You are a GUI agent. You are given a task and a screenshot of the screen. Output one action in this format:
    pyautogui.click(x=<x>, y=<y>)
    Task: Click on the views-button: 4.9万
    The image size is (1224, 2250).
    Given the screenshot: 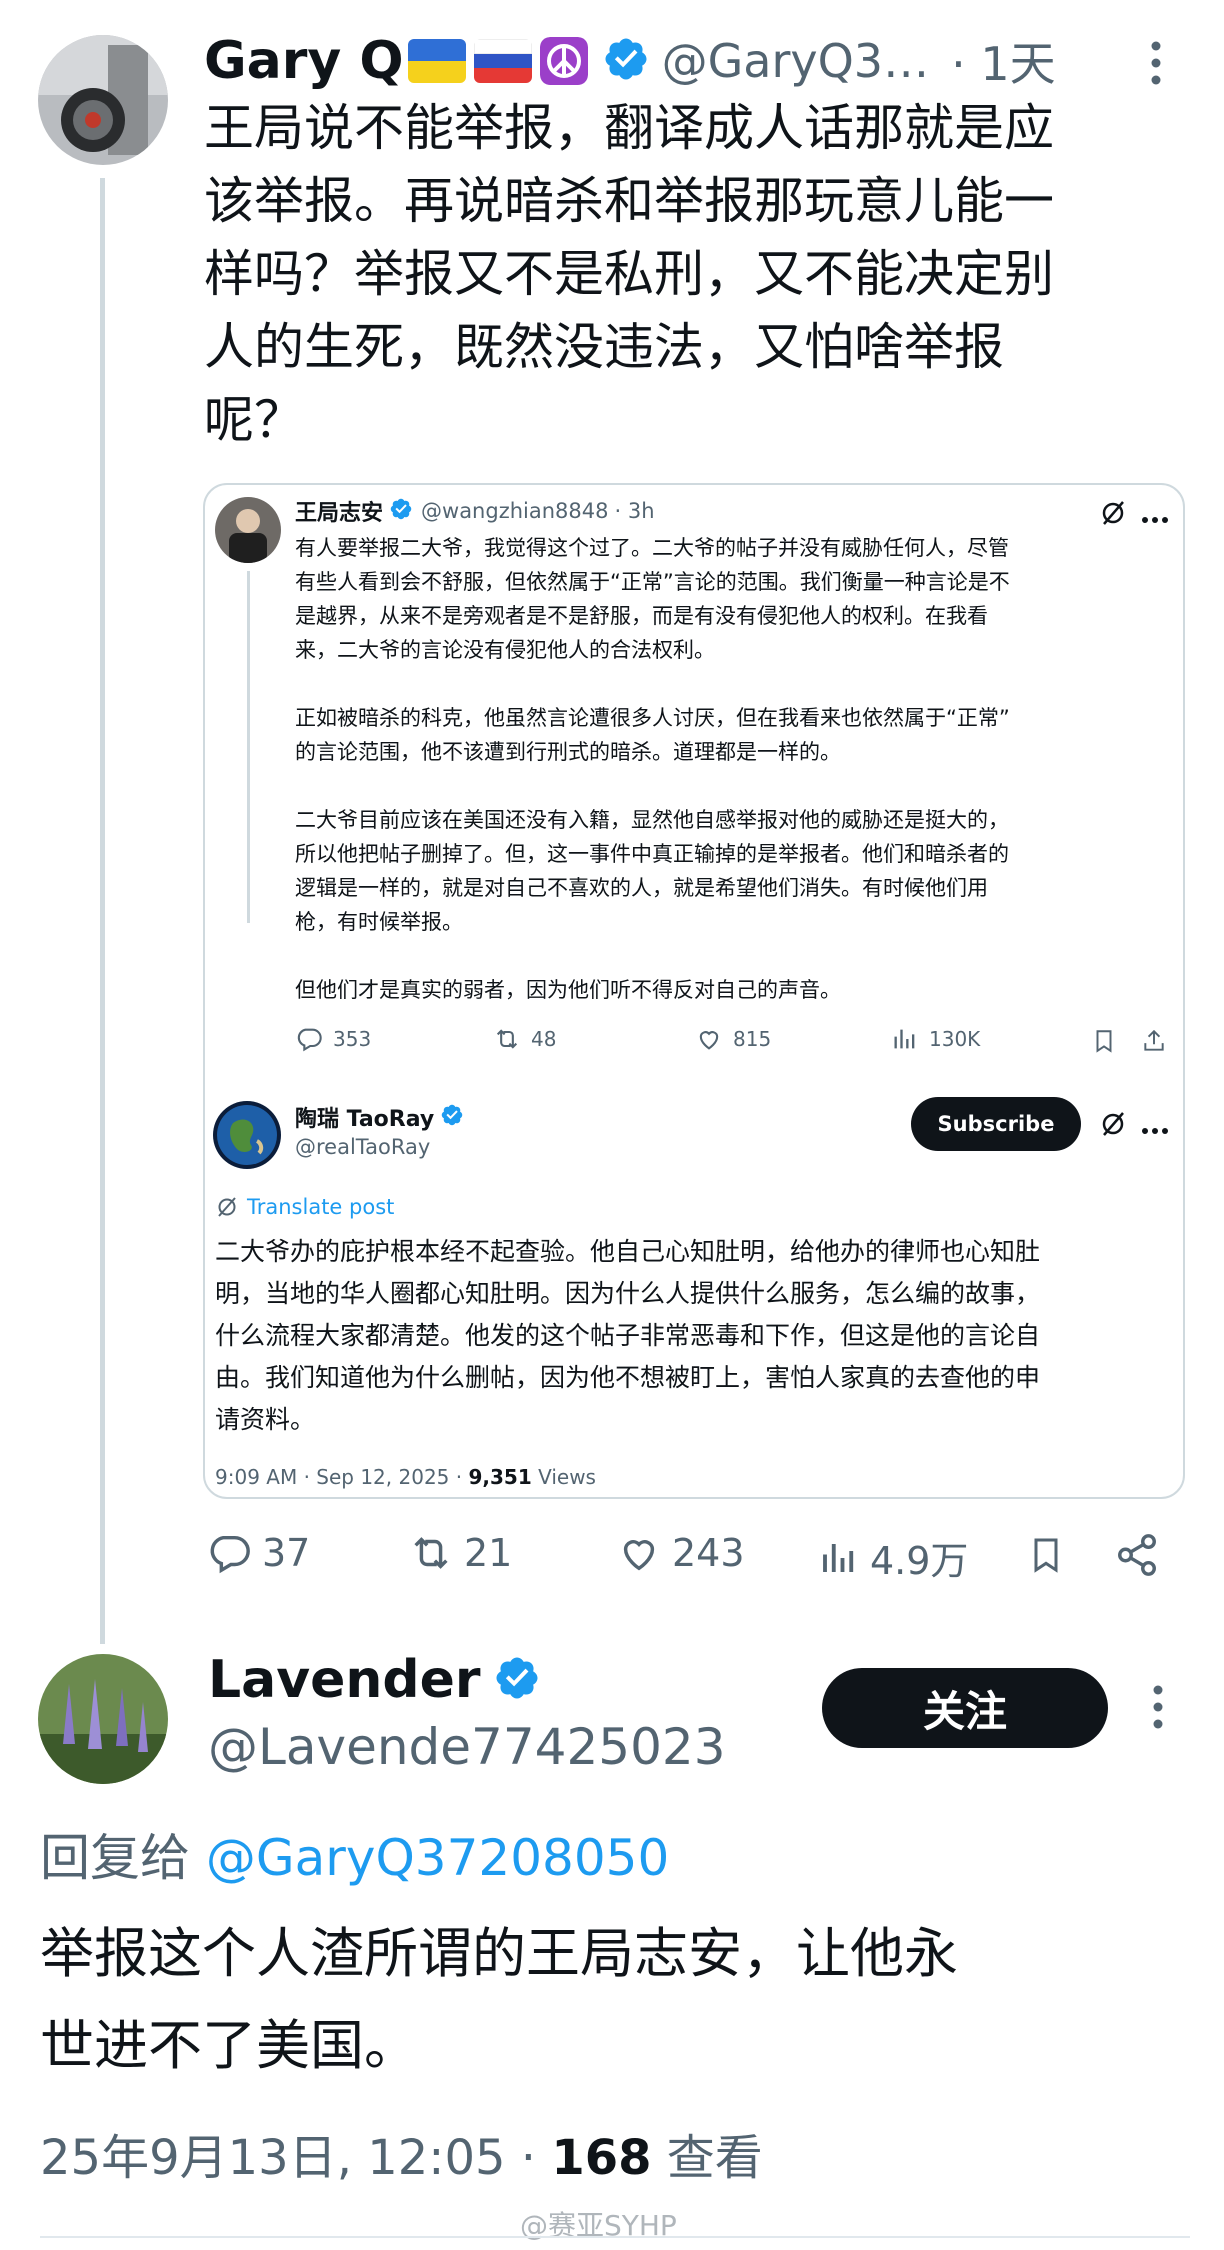 What is the action you would take?
    pyautogui.click(x=893, y=1557)
    